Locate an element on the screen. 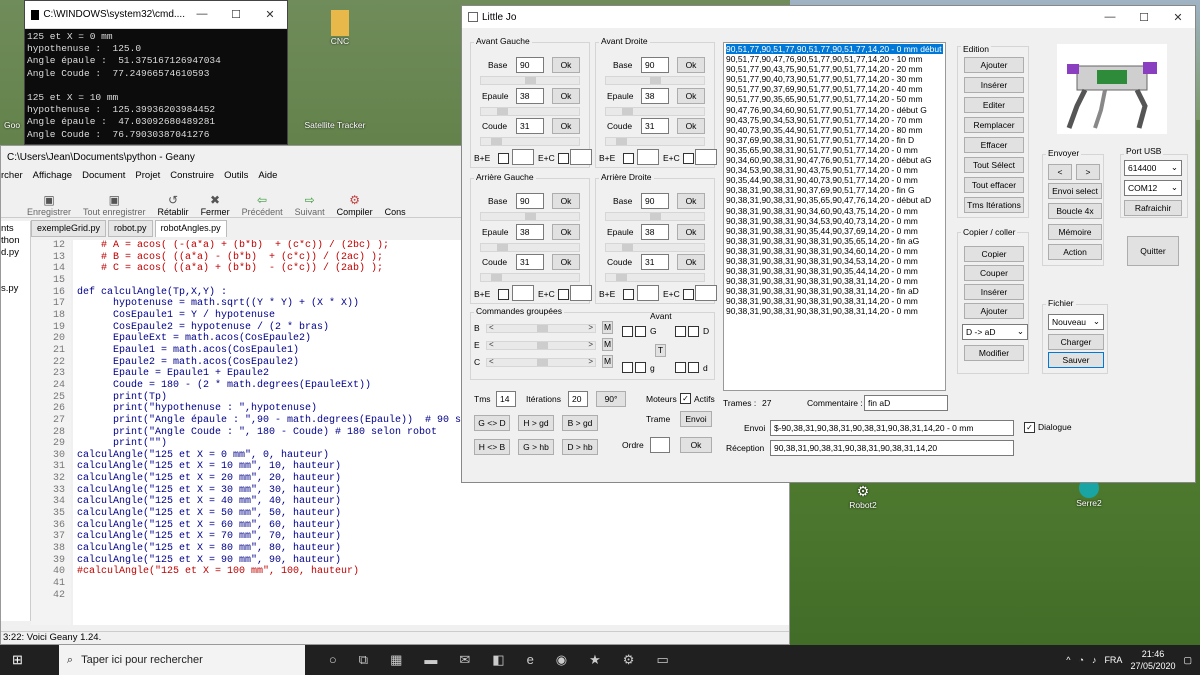 The image size is (1200, 675). charger-button: Charger is located at coordinates (1076, 342).